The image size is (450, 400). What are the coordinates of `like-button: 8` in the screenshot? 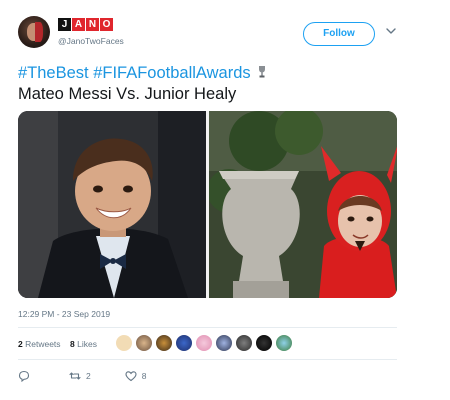 It's located at (136, 376).